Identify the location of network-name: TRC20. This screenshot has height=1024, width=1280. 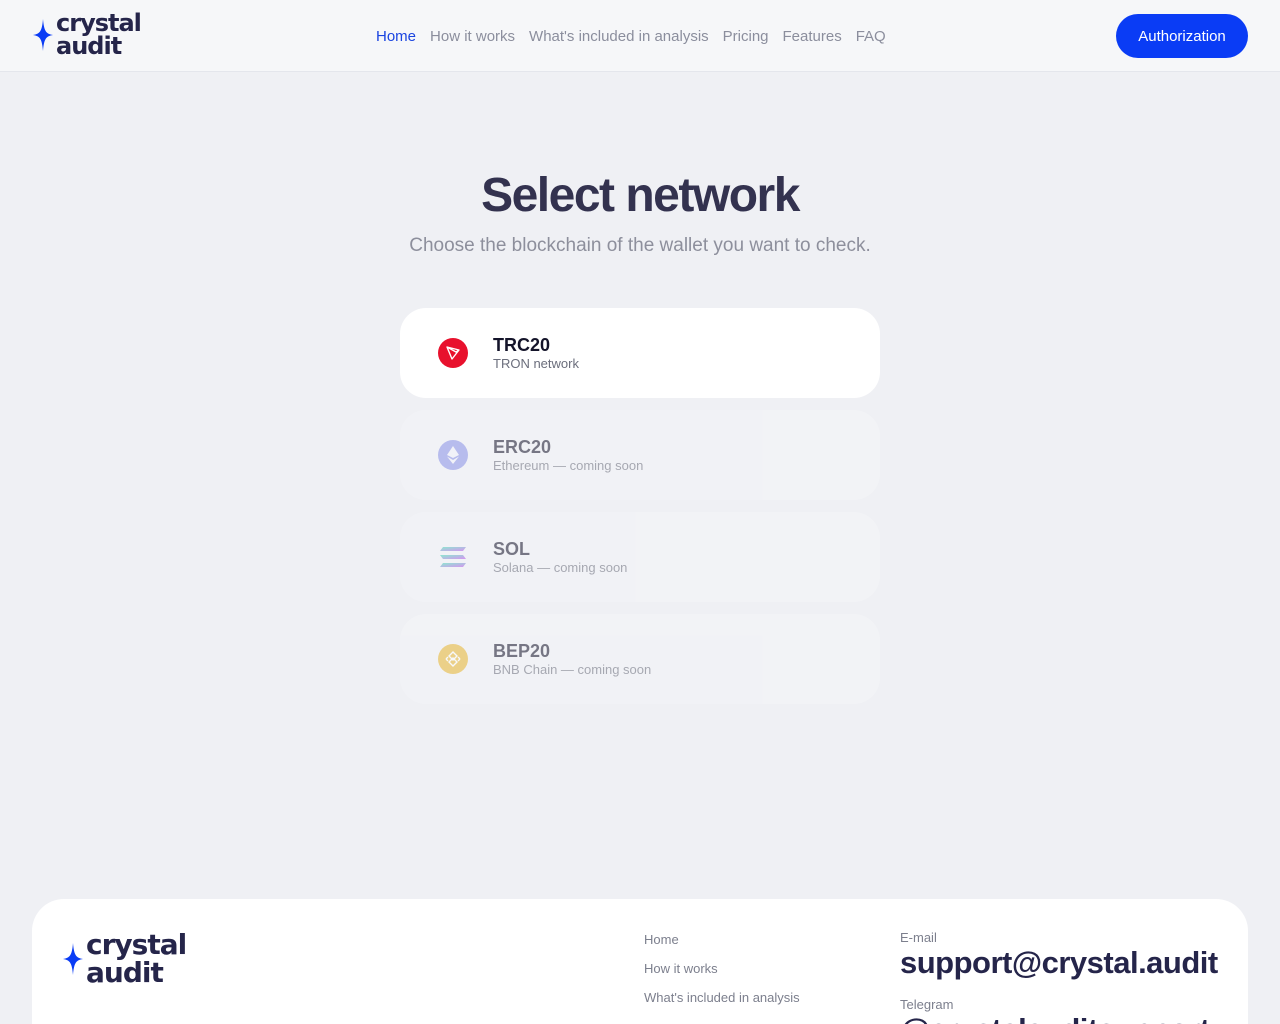
(522, 345).